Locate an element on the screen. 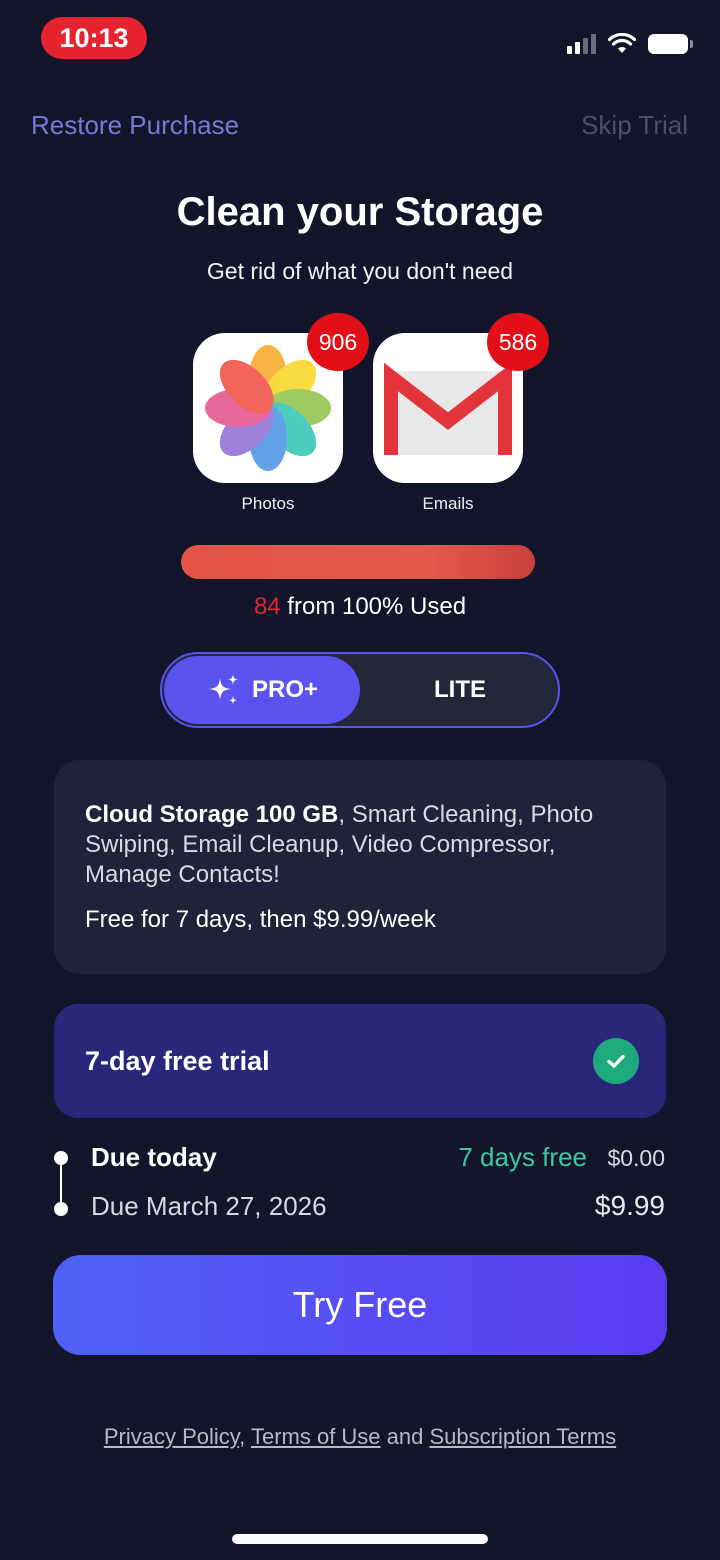 The height and width of the screenshot is (1560, 720). storage-progress-fill is located at coordinates (358, 562).